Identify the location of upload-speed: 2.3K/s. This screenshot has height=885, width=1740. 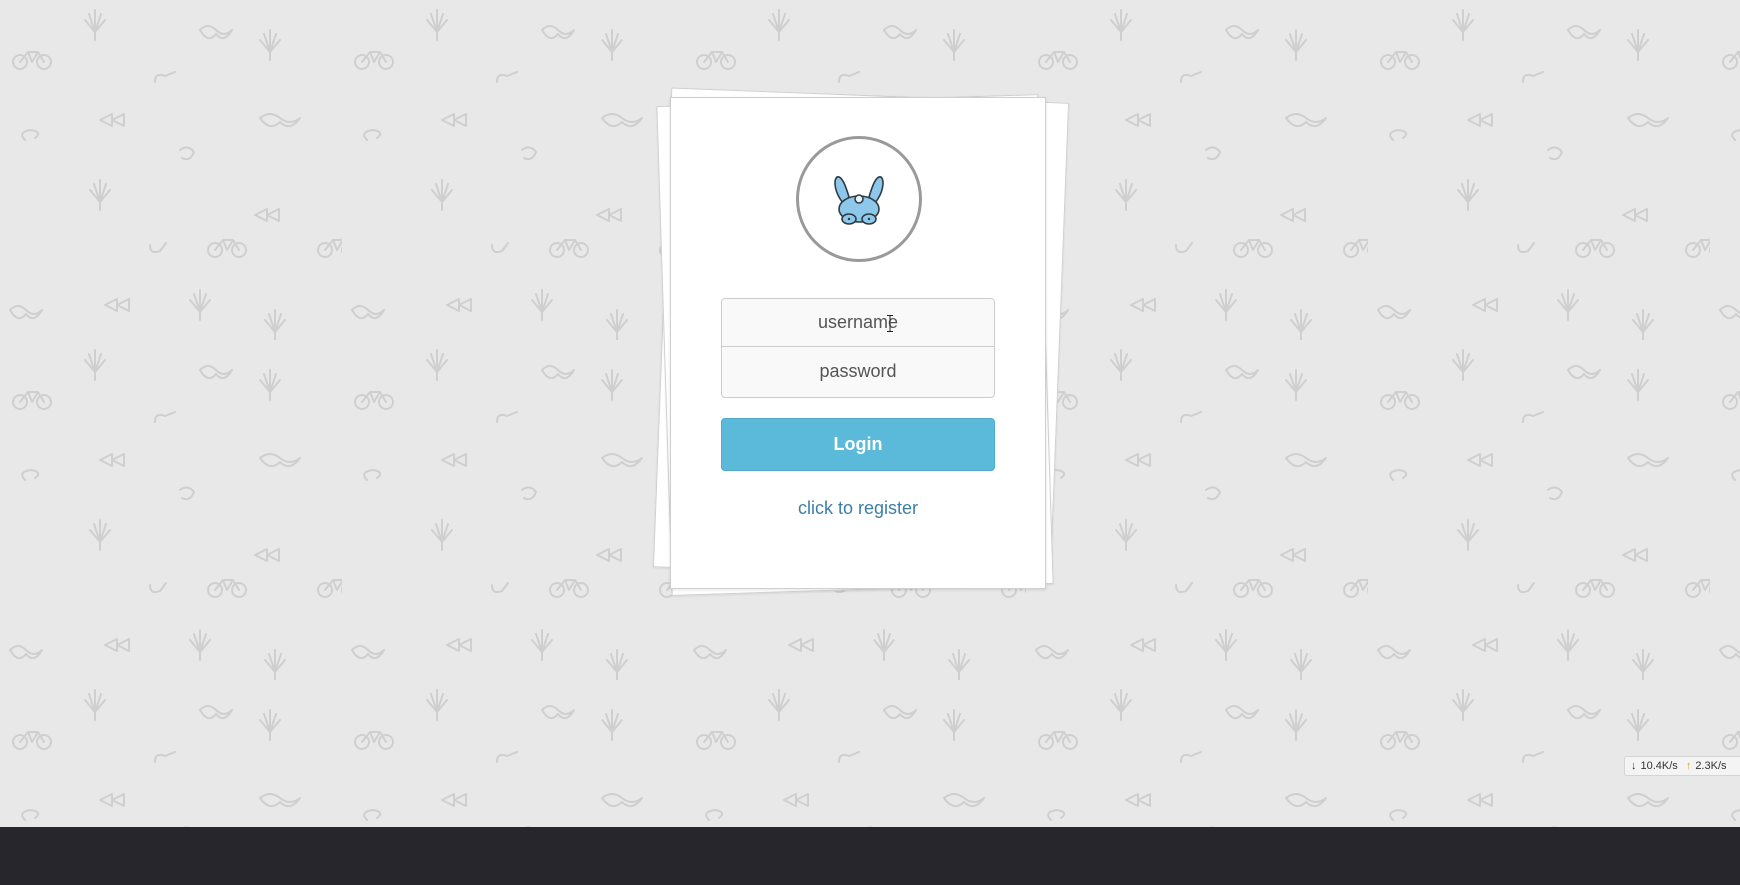
(1711, 766).